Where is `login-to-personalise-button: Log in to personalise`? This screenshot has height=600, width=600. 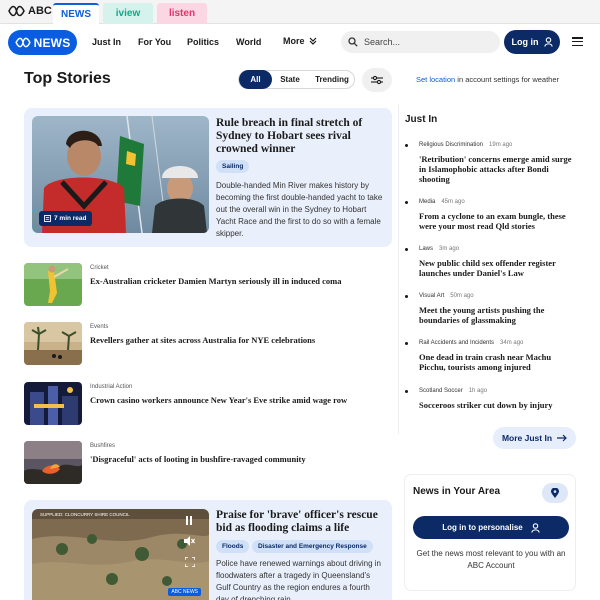
login-to-personalise-button: Log in to personalise is located at coordinates (491, 527).